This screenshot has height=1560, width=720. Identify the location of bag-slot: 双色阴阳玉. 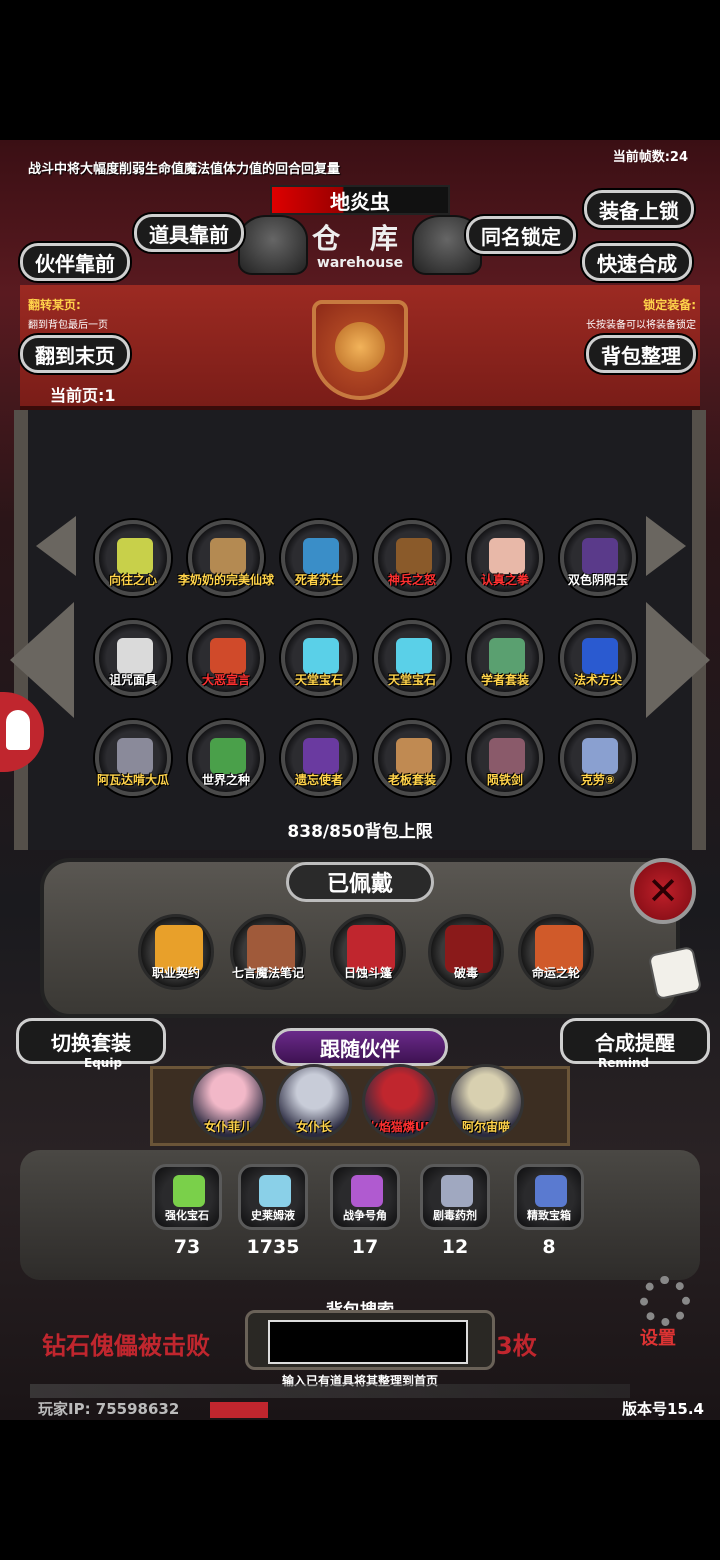
(598, 558).